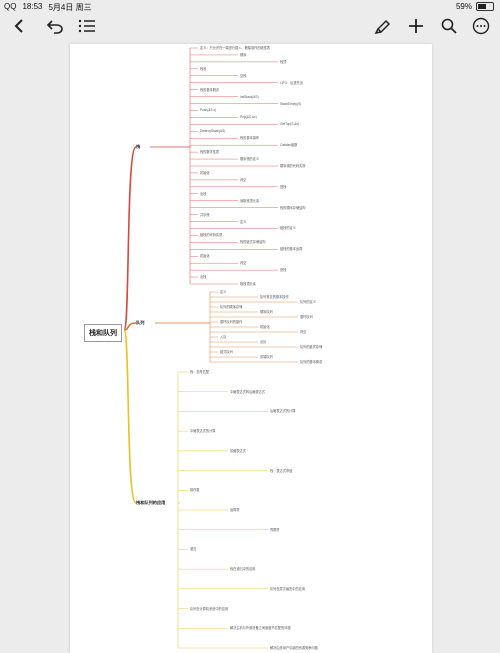 This screenshot has width=500, height=653. Describe the element at coordinates (291, 249) in the screenshot. I see `mindmap-node: 链栈的基本运算` at that location.